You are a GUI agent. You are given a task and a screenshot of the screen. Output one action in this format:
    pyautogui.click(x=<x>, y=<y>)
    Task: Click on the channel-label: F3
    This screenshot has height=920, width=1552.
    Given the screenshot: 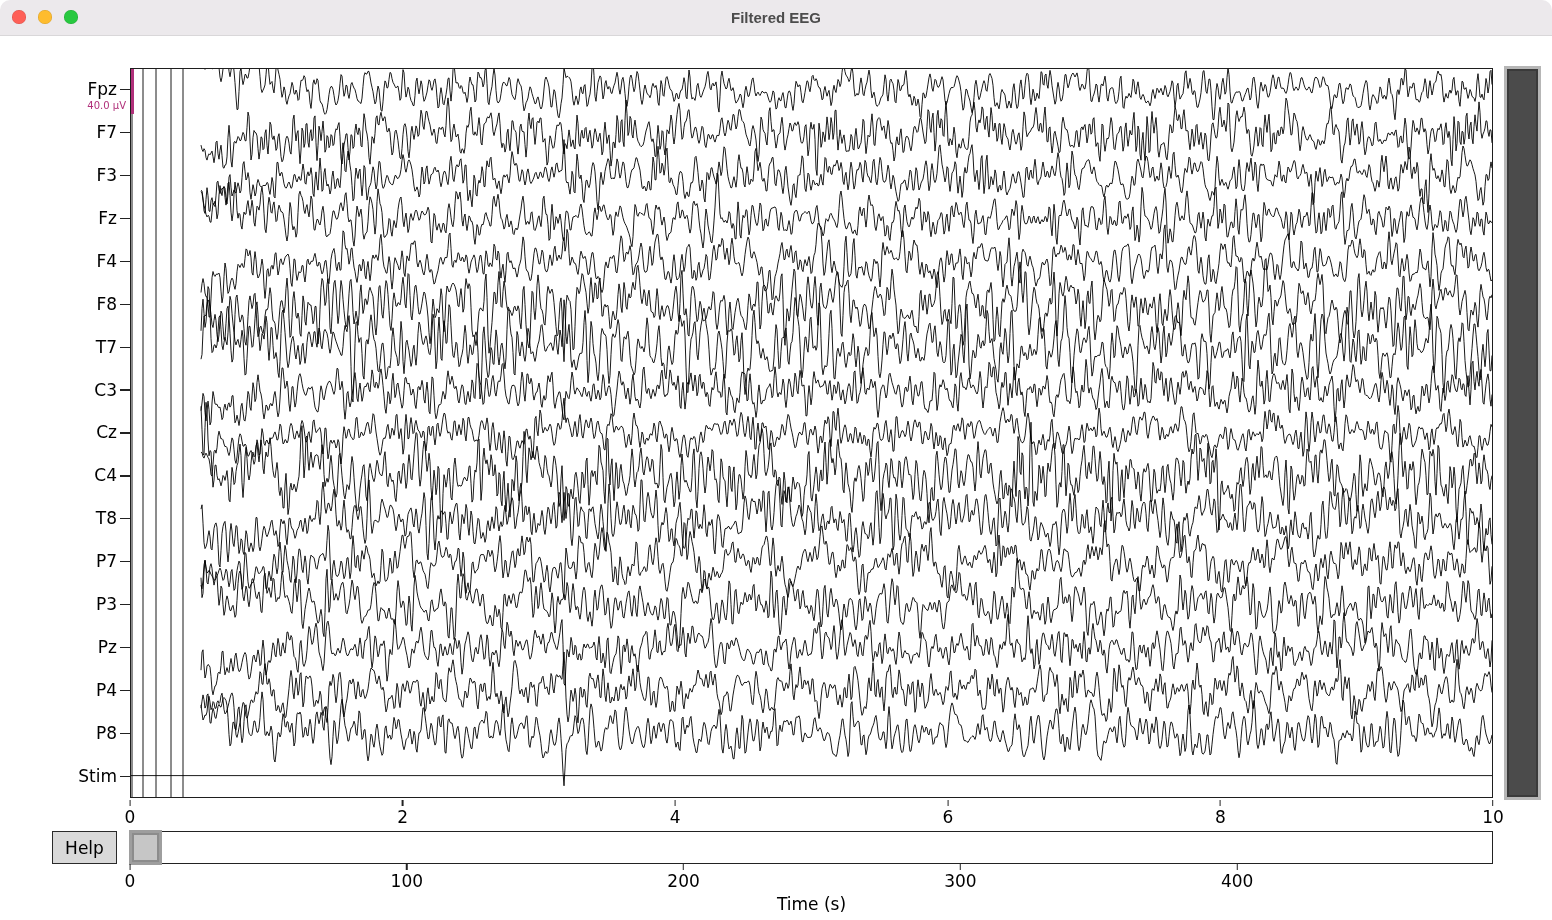 What is the action you would take?
    pyautogui.click(x=106, y=175)
    